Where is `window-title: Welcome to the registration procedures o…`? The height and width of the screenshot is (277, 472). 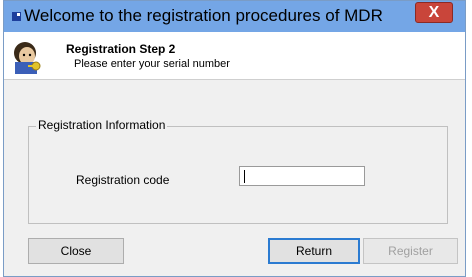
window-title: Welcome to the registration procedures o… is located at coordinates (203, 15).